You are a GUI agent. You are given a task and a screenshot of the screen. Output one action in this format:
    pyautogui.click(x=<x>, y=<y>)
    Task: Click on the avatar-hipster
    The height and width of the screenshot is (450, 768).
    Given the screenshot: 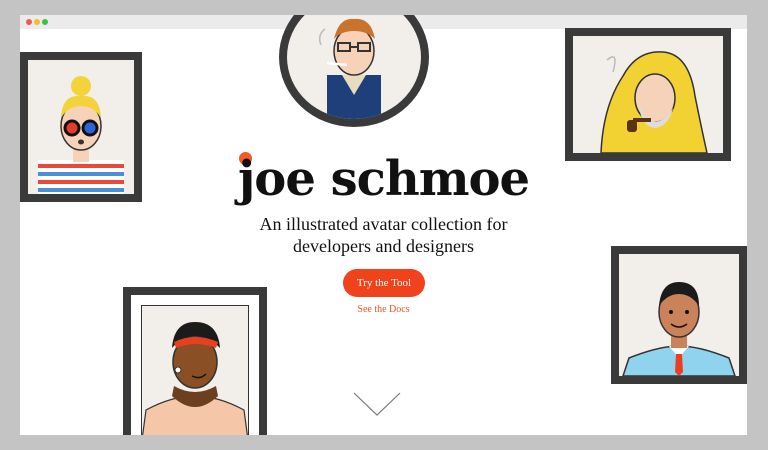 What is the action you would take?
    pyautogui.click(x=354, y=67)
    